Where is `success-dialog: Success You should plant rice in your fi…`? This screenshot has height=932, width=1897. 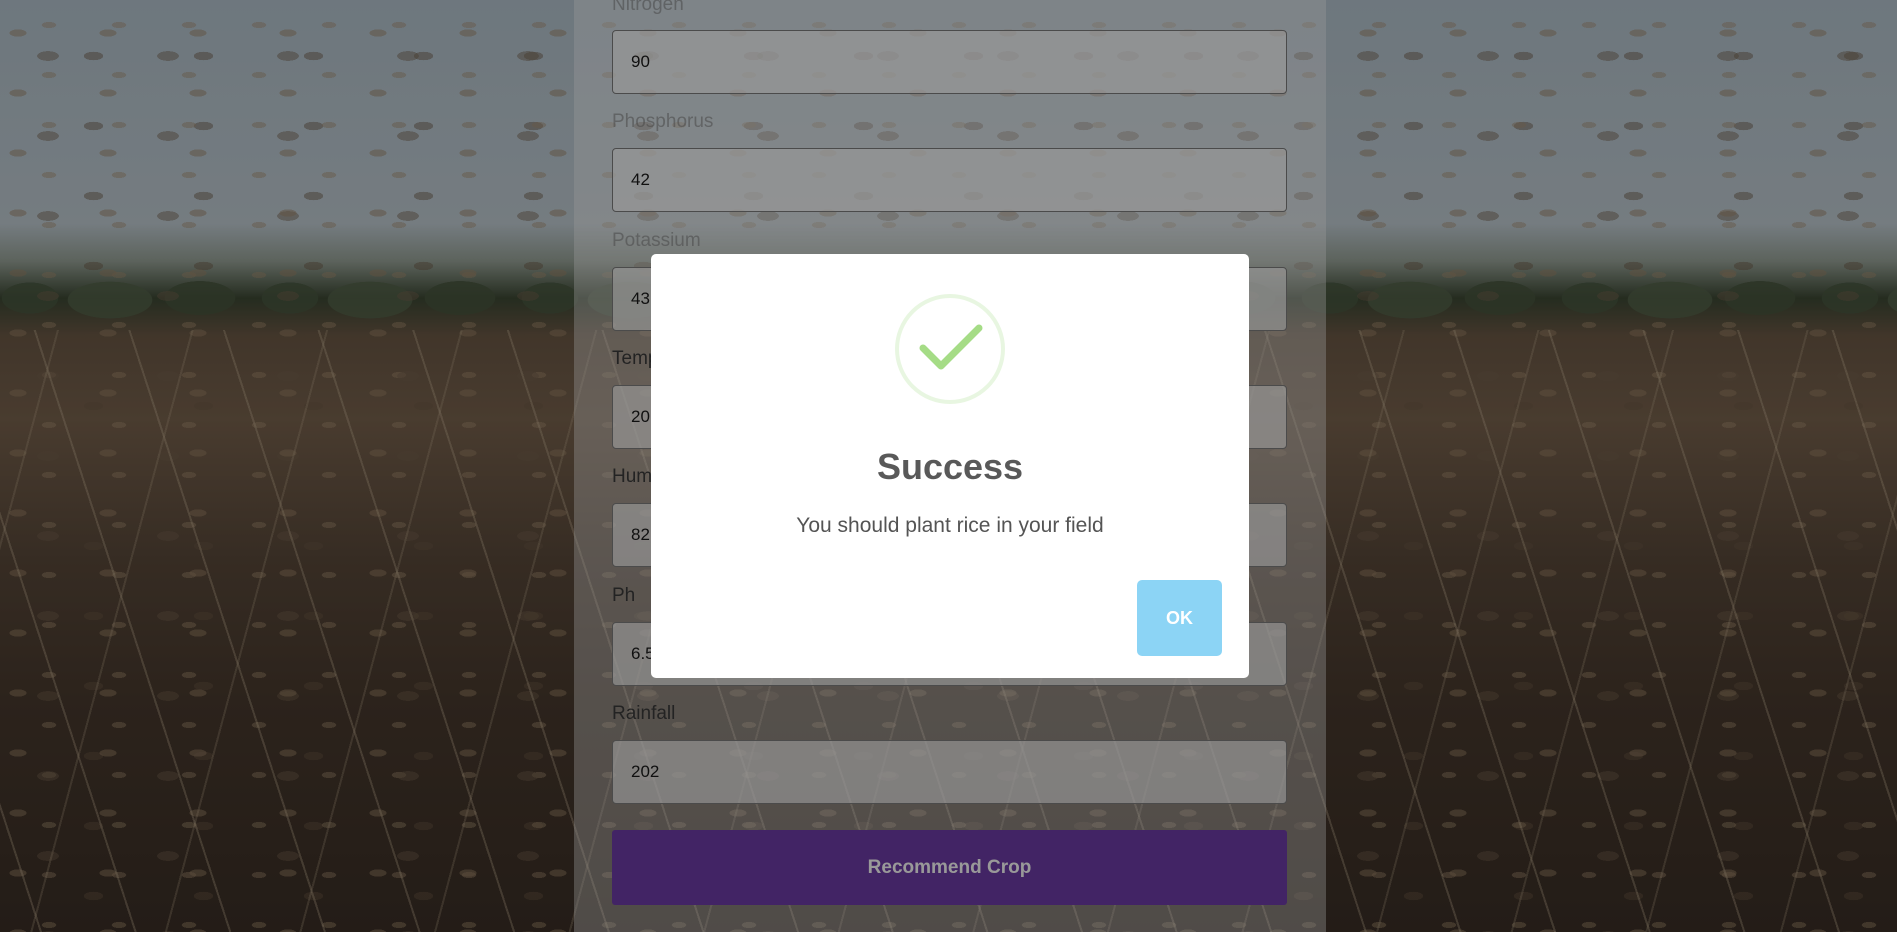 success-dialog: Success You should plant rice in your fi… is located at coordinates (950, 466).